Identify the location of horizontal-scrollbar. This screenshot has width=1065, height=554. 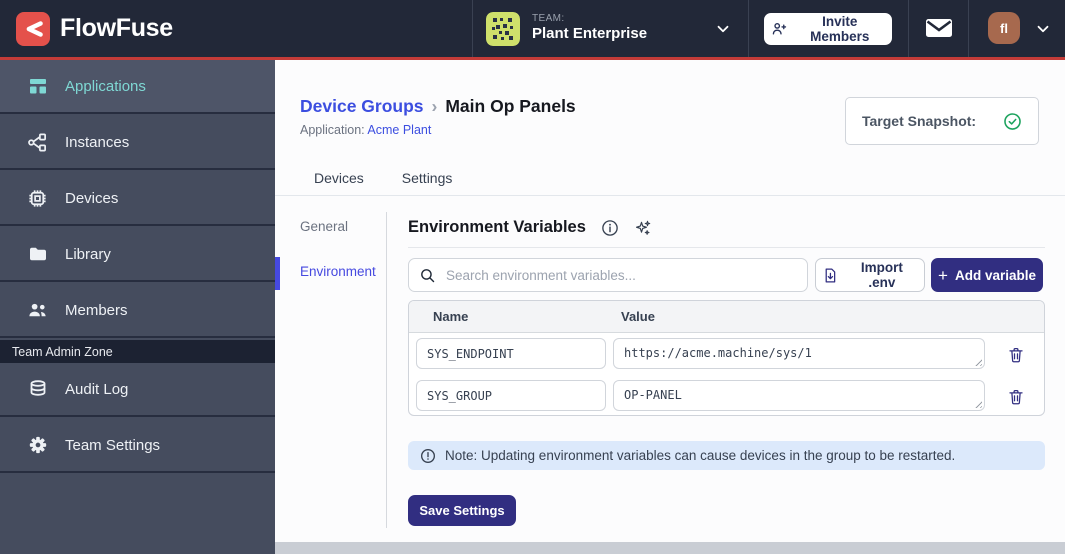
(670, 548).